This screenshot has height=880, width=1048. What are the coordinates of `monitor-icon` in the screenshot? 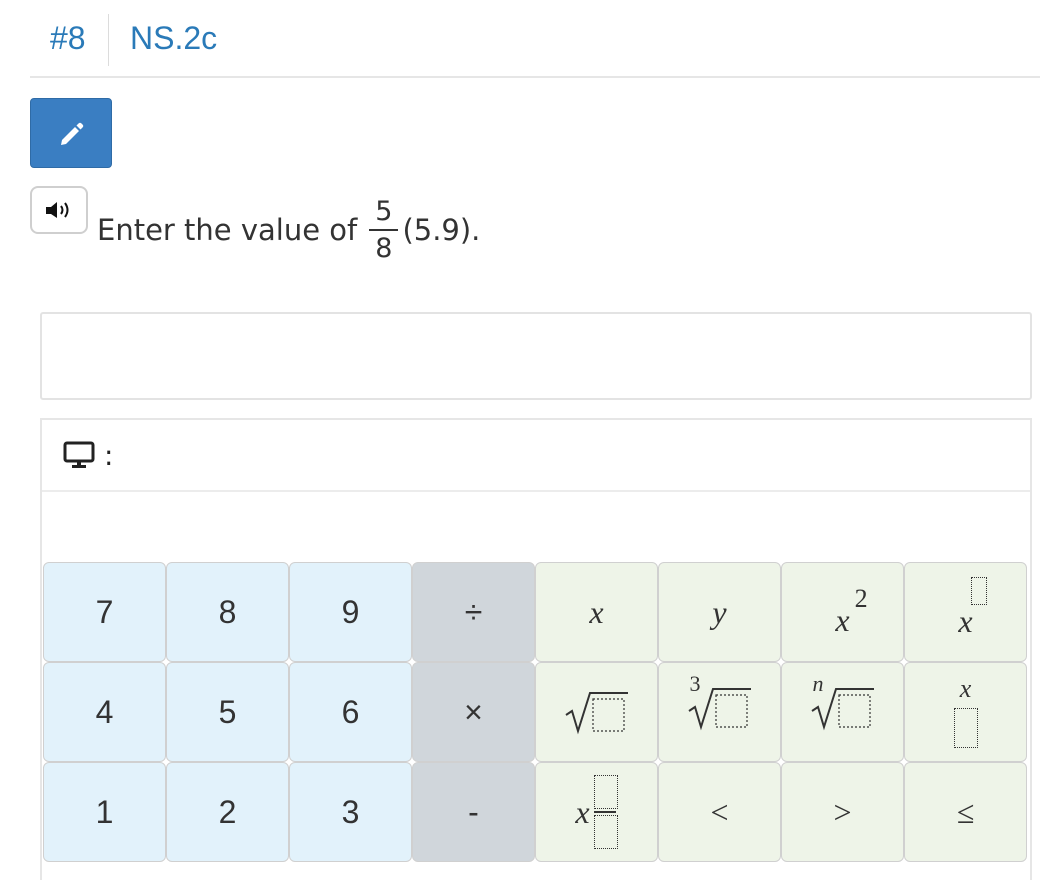 It's located at (79, 454).